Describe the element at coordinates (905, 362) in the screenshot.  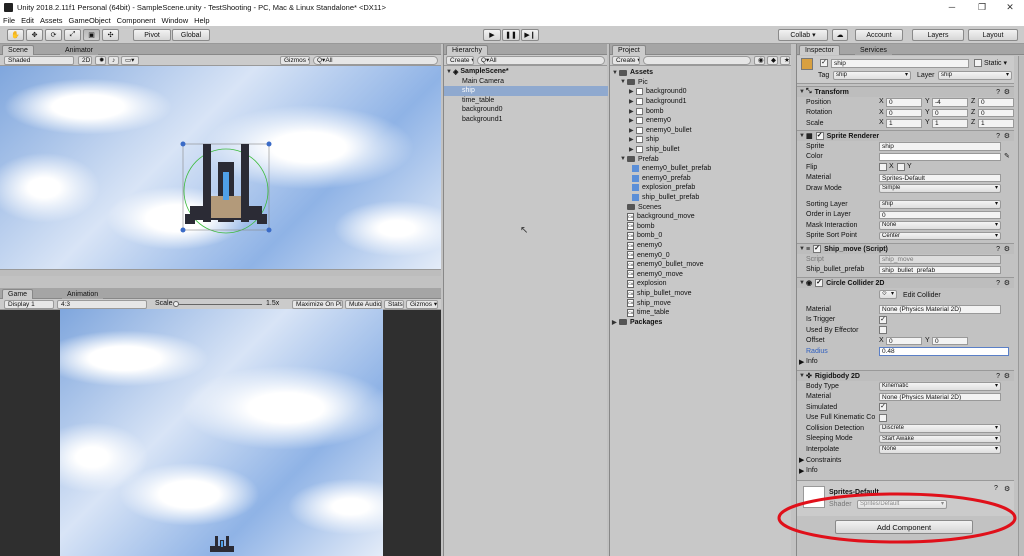
I see `collider-info-foldout: ▶ Info` at that location.